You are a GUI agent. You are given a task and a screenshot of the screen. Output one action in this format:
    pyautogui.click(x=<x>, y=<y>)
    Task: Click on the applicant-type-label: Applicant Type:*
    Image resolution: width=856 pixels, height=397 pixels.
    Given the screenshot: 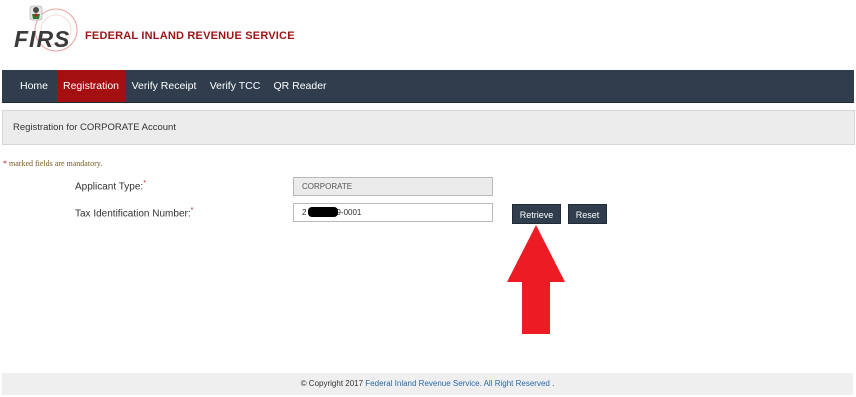 What is the action you would take?
    pyautogui.click(x=110, y=186)
    